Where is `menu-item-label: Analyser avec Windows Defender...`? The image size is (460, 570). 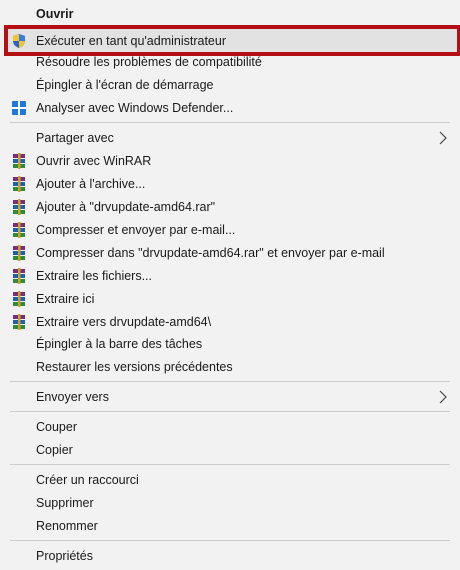 menu-item-label: Analyser avec Windows Defender... is located at coordinates (135, 107).